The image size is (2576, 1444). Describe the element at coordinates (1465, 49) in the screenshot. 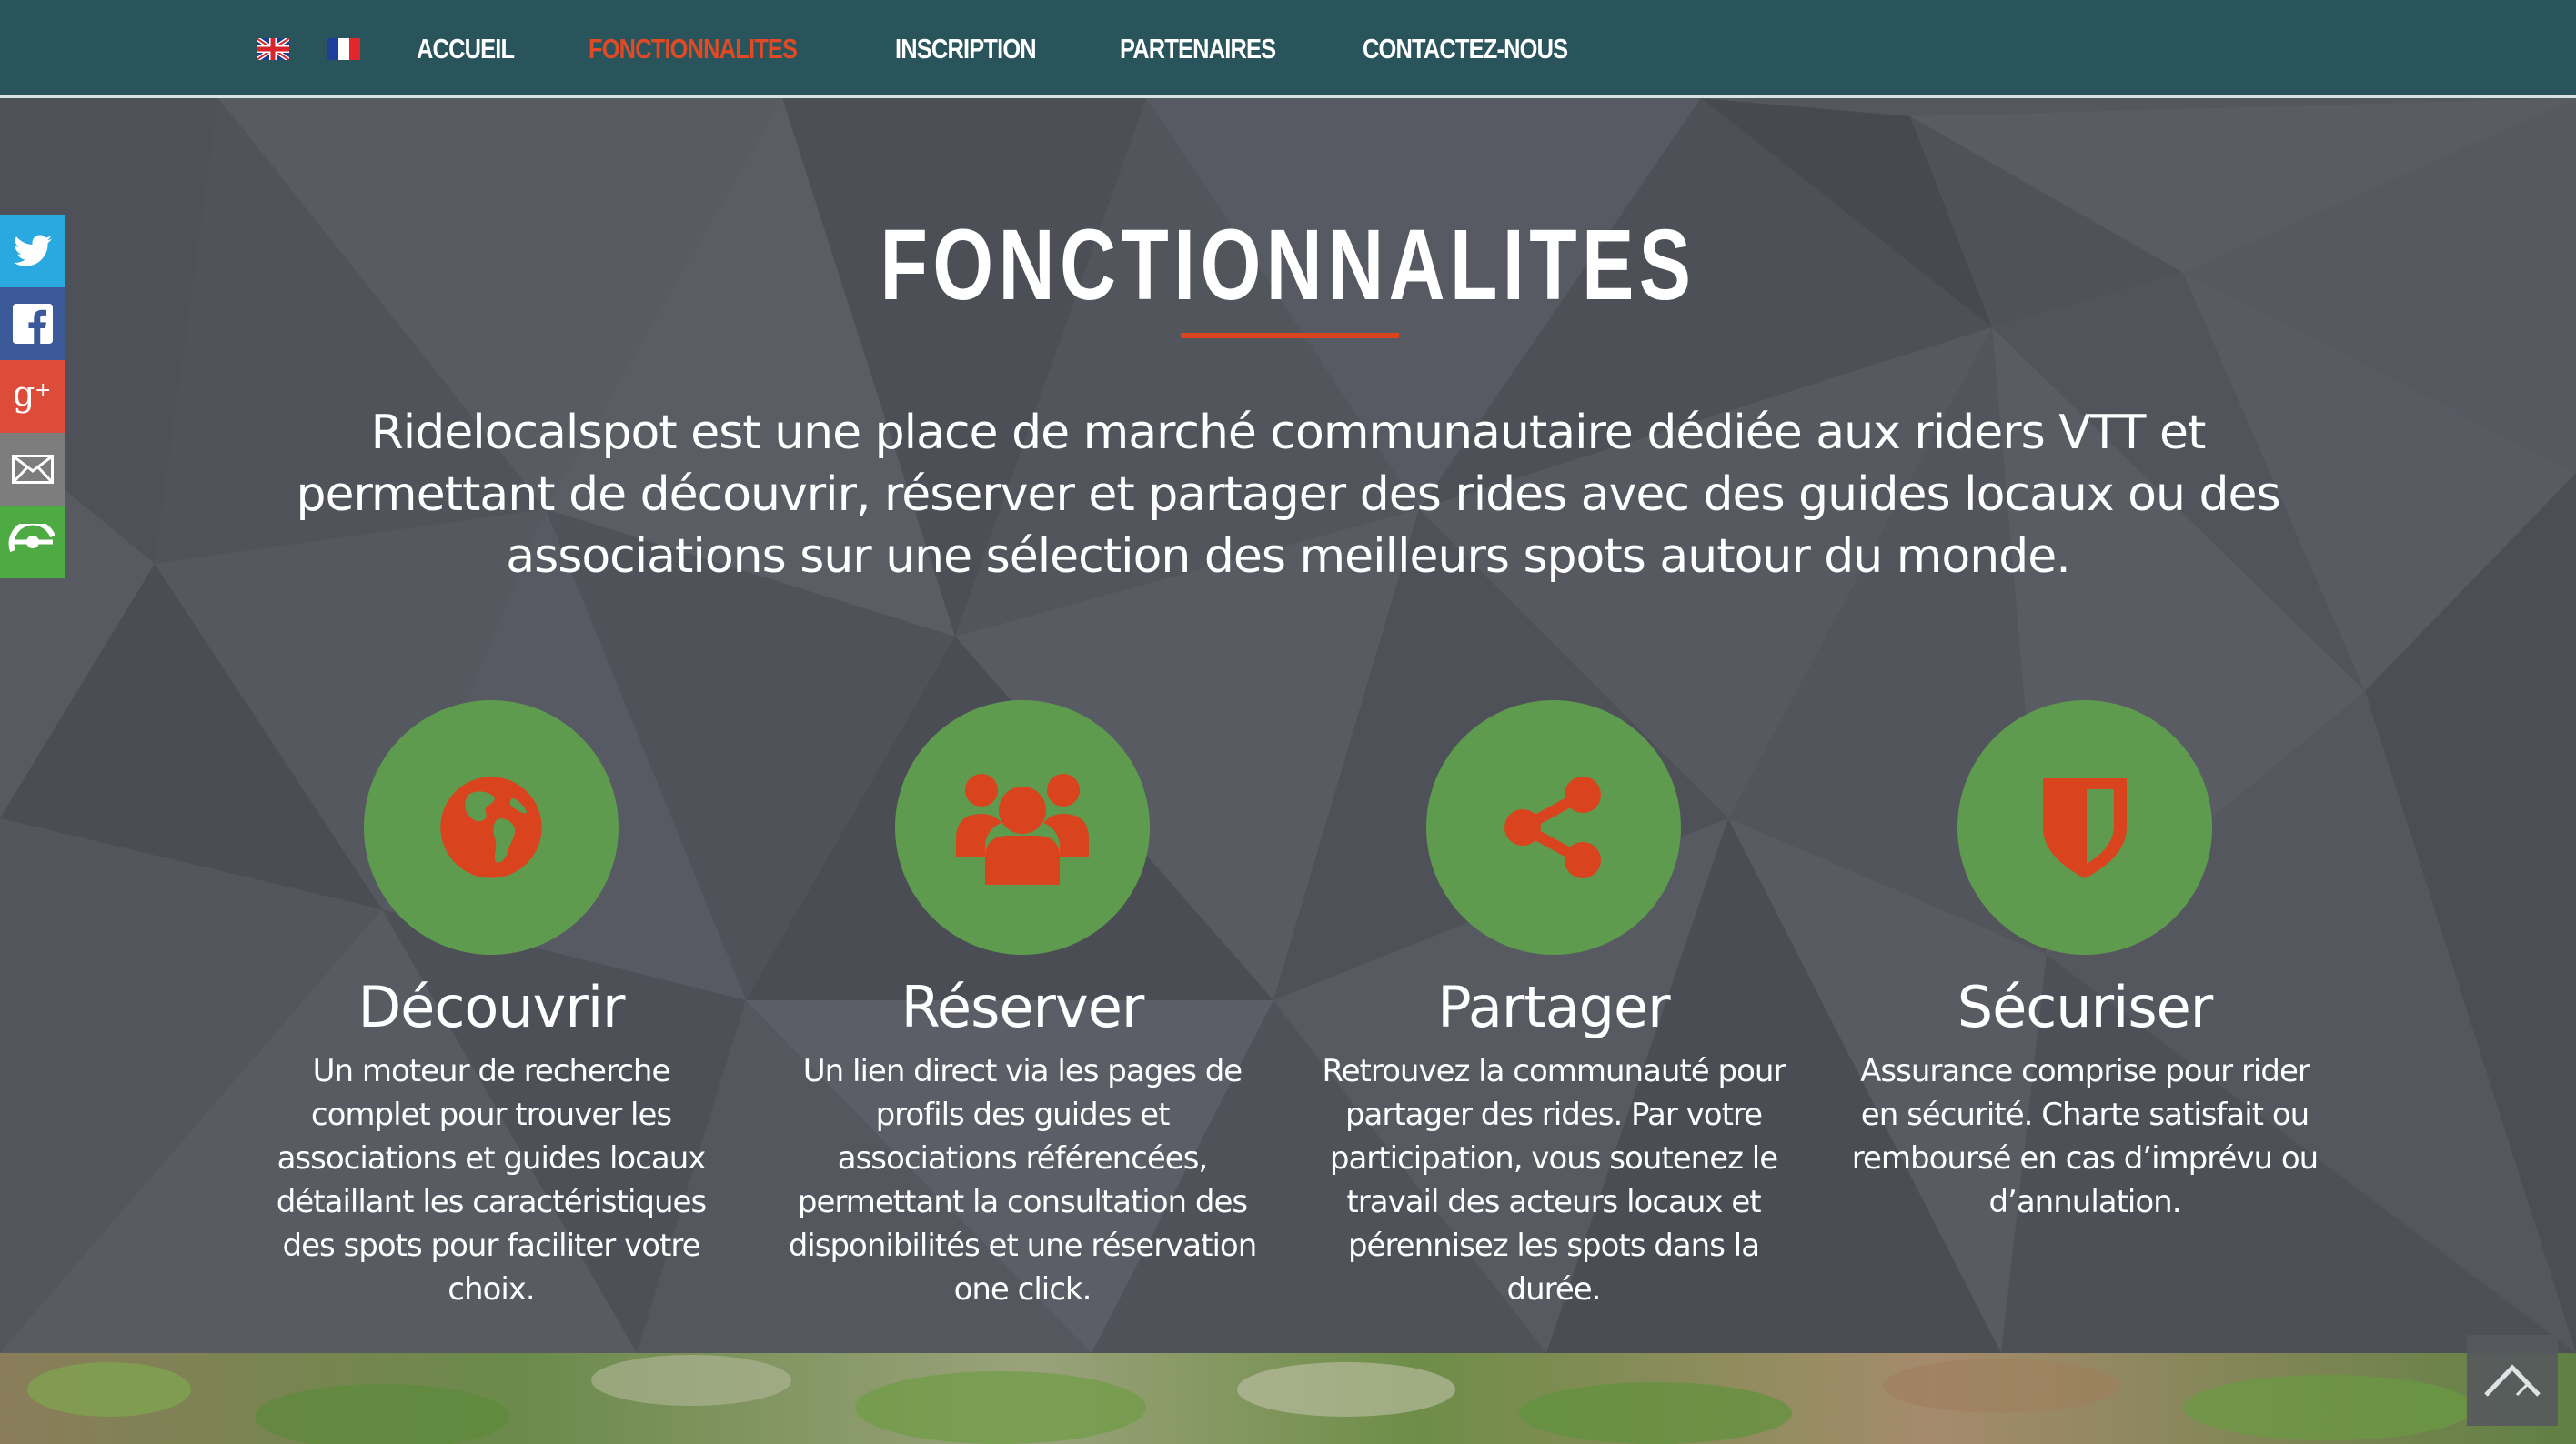

I see `nav-link-contactez-nous: CONTACTEZ-NOUS` at that location.